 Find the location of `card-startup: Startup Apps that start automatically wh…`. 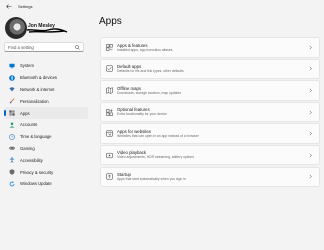

card-startup: Startup Apps that start automatically wh… is located at coordinates (210, 177).